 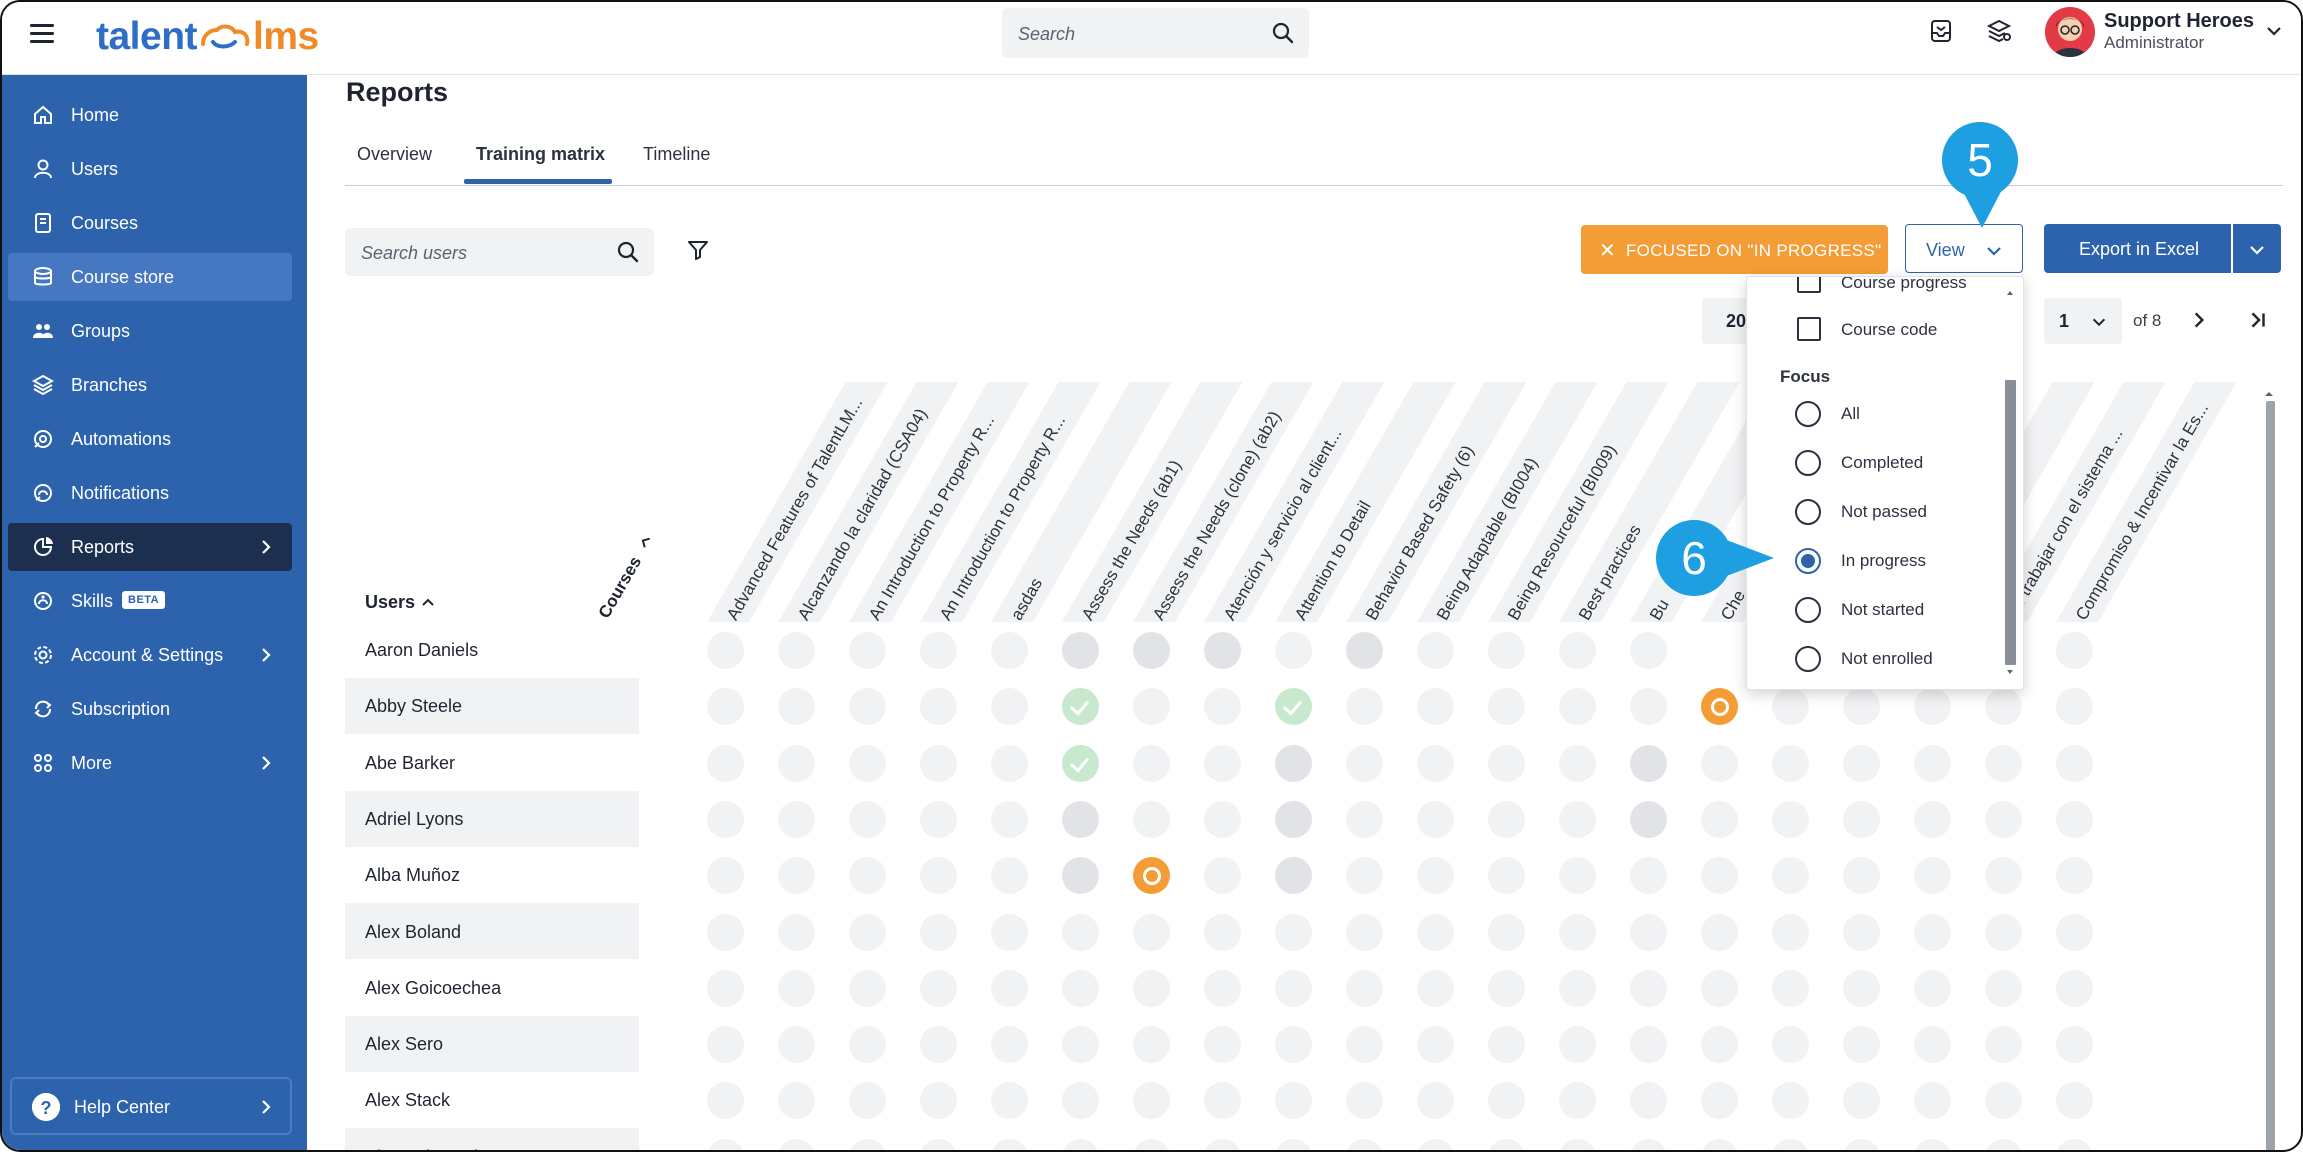 I want to click on search-icon, so click(x=628, y=252).